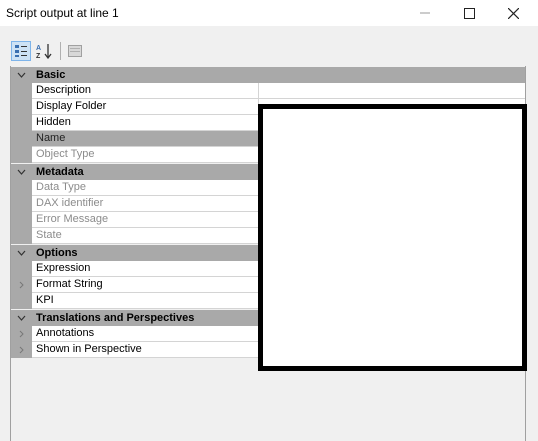  What do you see at coordinates (145, 91) in the screenshot?
I see `property-name: Description` at bounding box center [145, 91].